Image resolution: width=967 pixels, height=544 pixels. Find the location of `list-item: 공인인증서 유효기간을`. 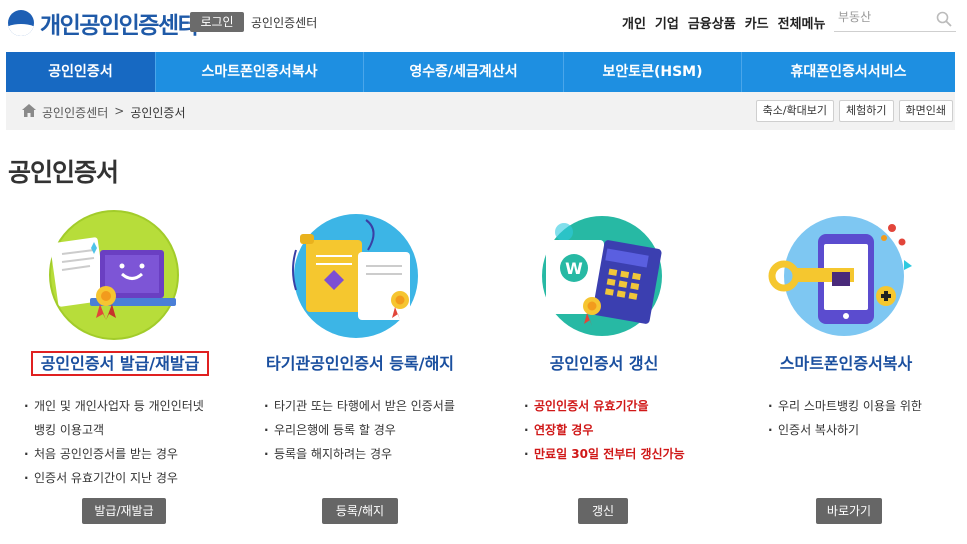

list-item: 공인인증서 유효기간을 is located at coordinates (604, 406).